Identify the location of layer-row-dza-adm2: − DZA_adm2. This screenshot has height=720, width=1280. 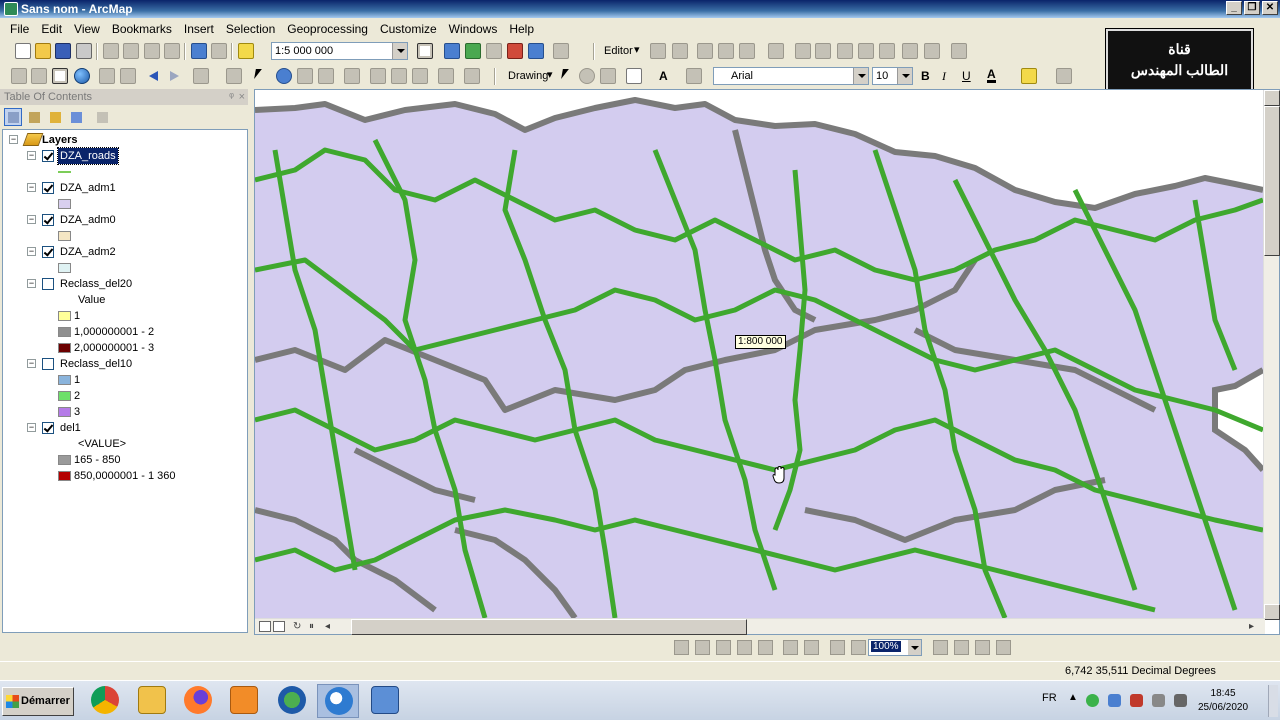
(123, 252).